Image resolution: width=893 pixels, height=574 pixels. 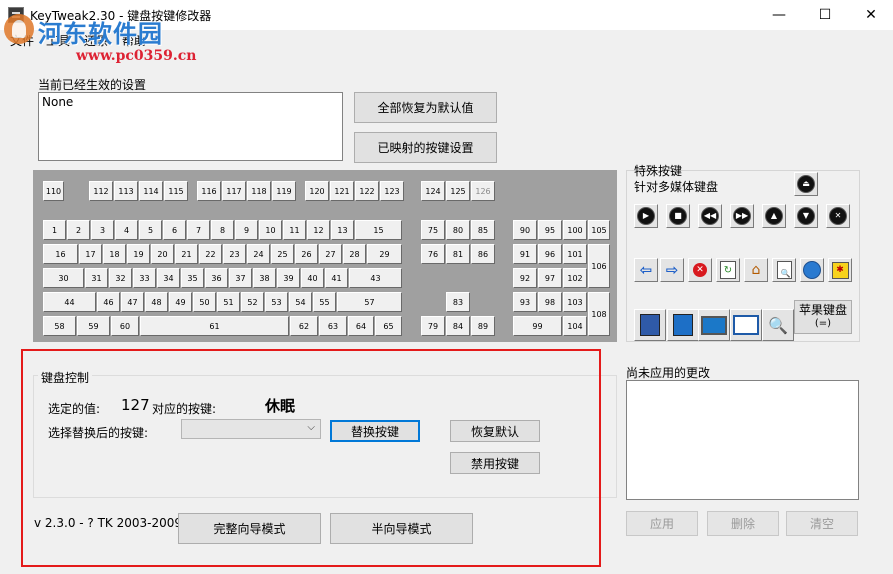 I want to click on key-114: 114, so click(x=151, y=191).